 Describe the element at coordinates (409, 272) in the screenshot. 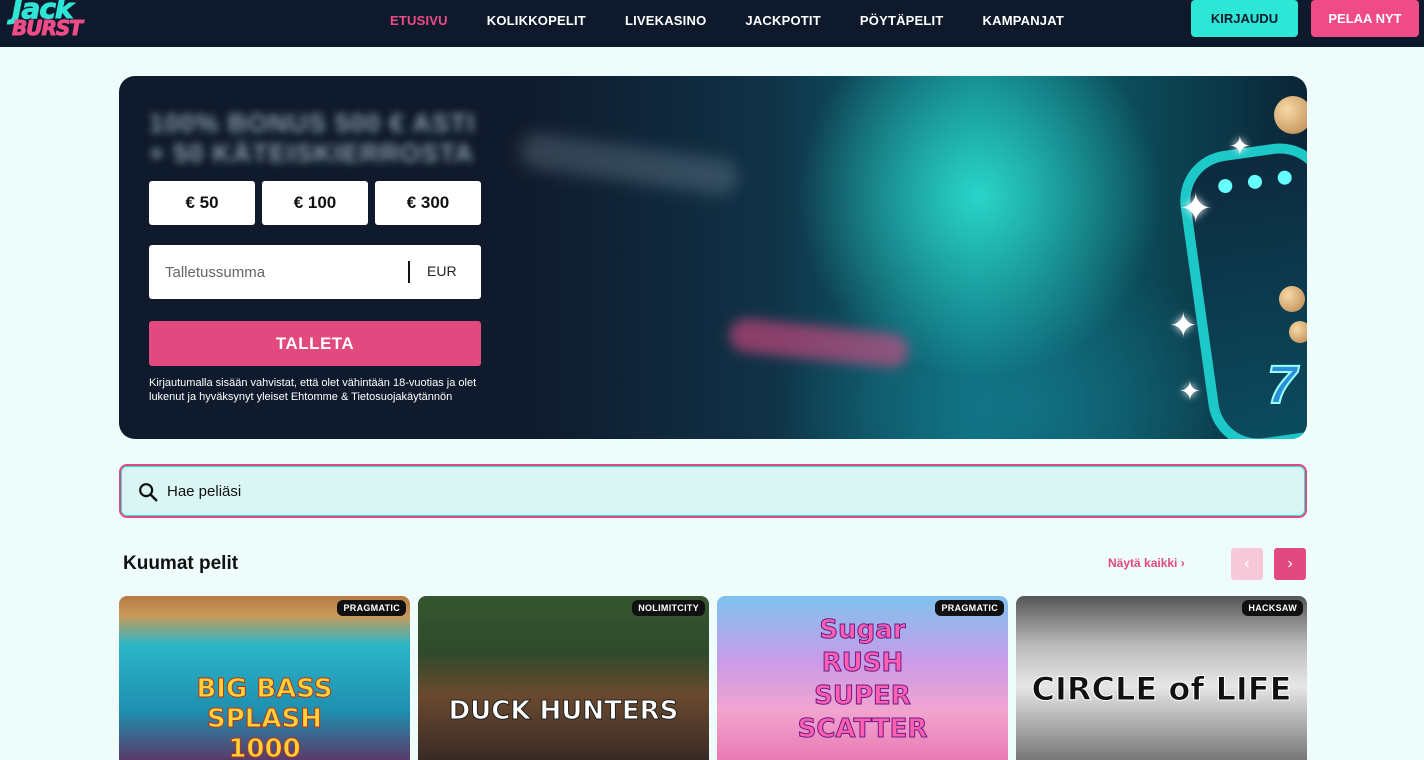

I see `text-cursor` at that location.